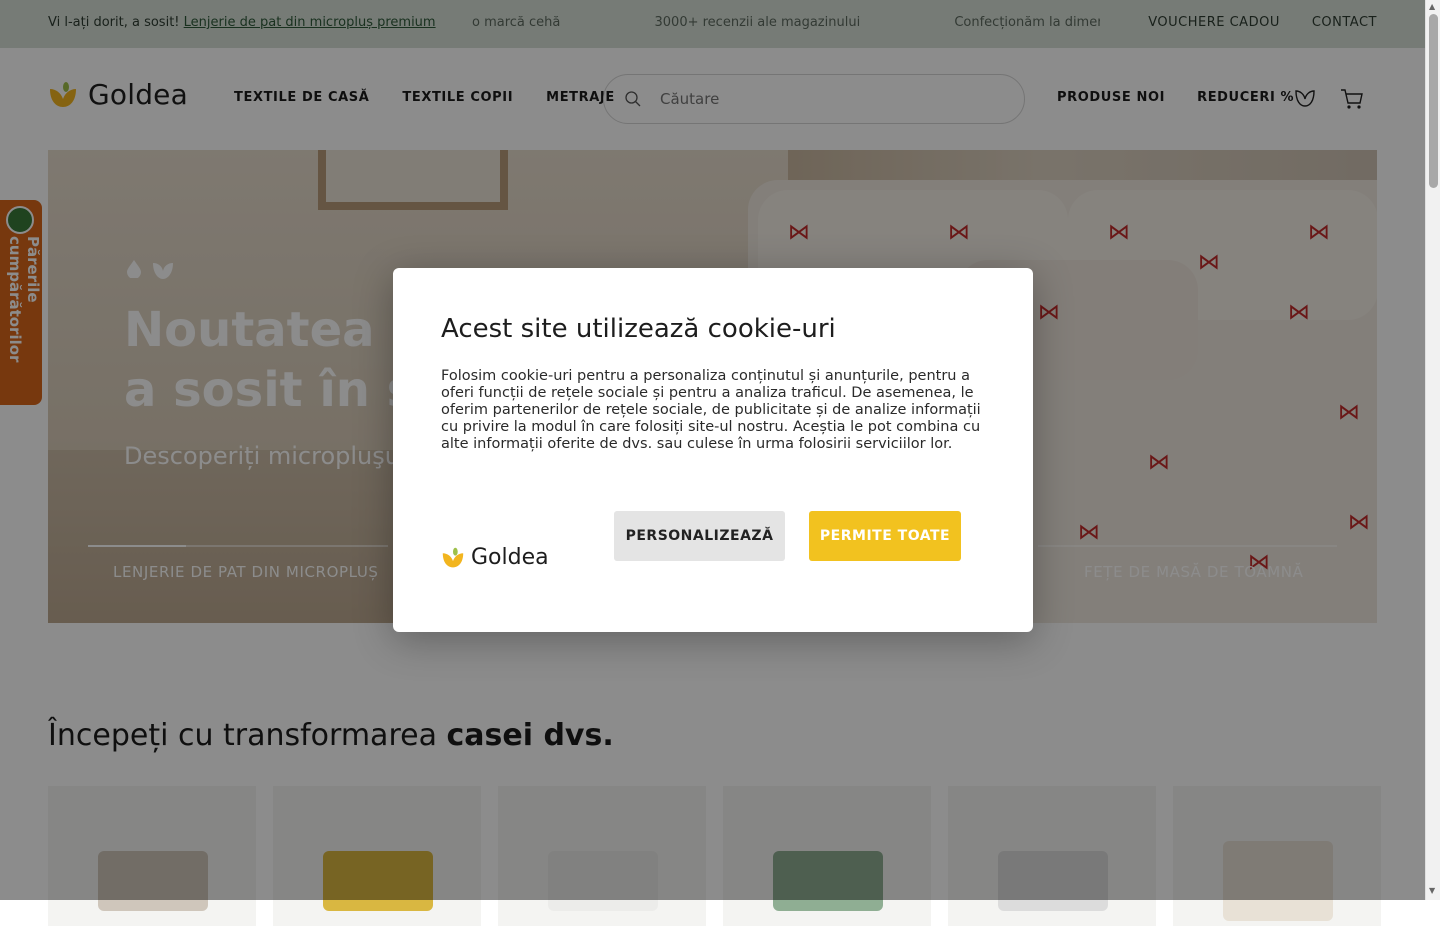  What do you see at coordinates (1432, 890) in the screenshot?
I see `scroll-down-icon: ▼` at bounding box center [1432, 890].